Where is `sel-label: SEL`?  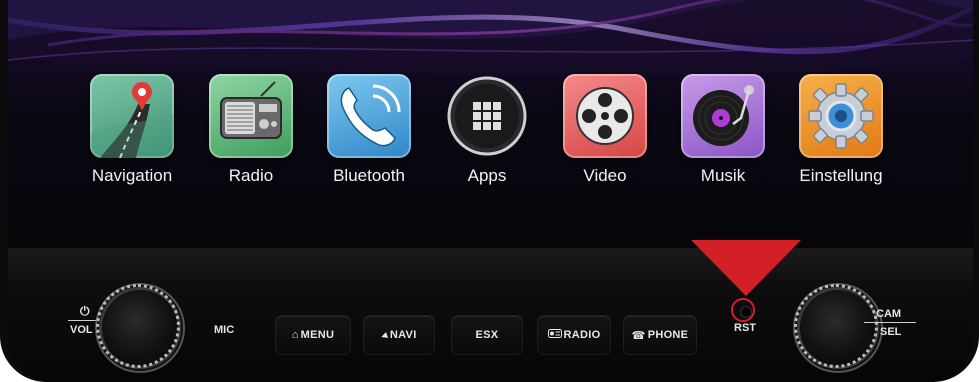 sel-label: SEL is located at coordinates (891, 332).